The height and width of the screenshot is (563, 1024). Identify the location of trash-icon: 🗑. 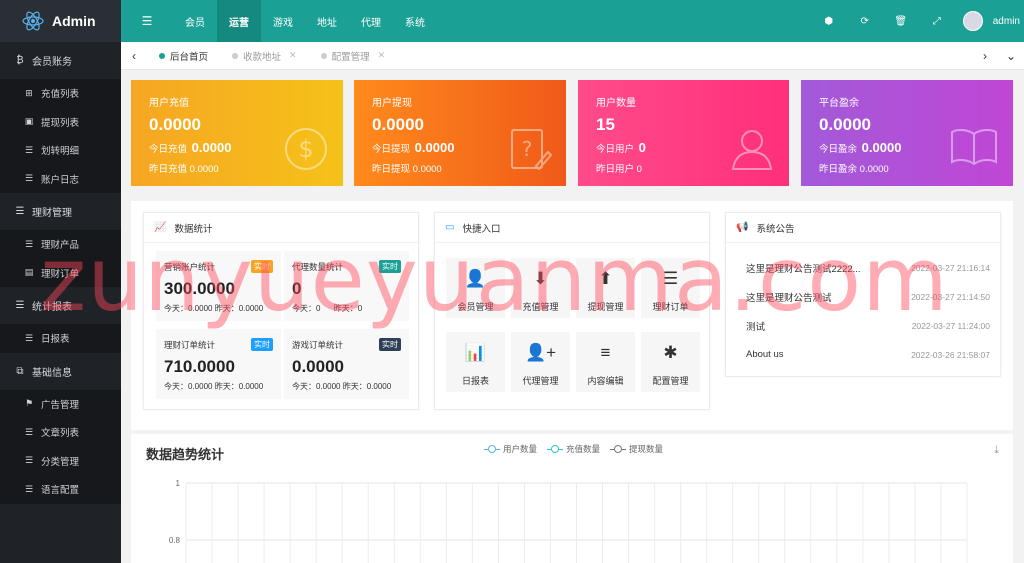
(901, 21).